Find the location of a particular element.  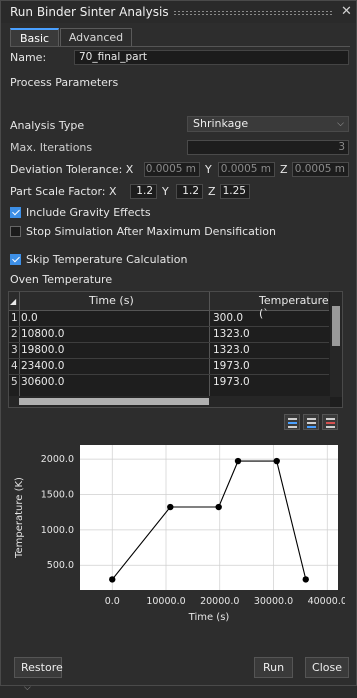

name-label: Name: is located at coordinates (28, 57).